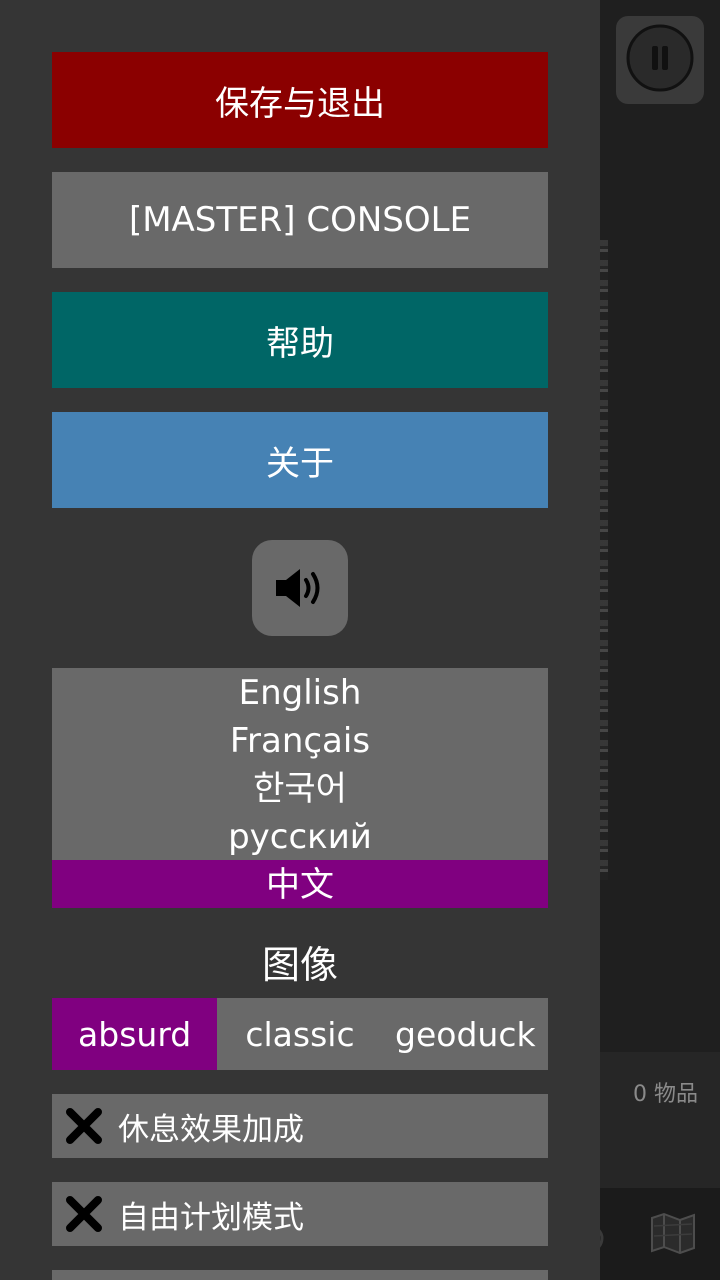  Describe the element at coordinates (300, 836) in the screenshot. I see `language-option-russian: русский` at that location.